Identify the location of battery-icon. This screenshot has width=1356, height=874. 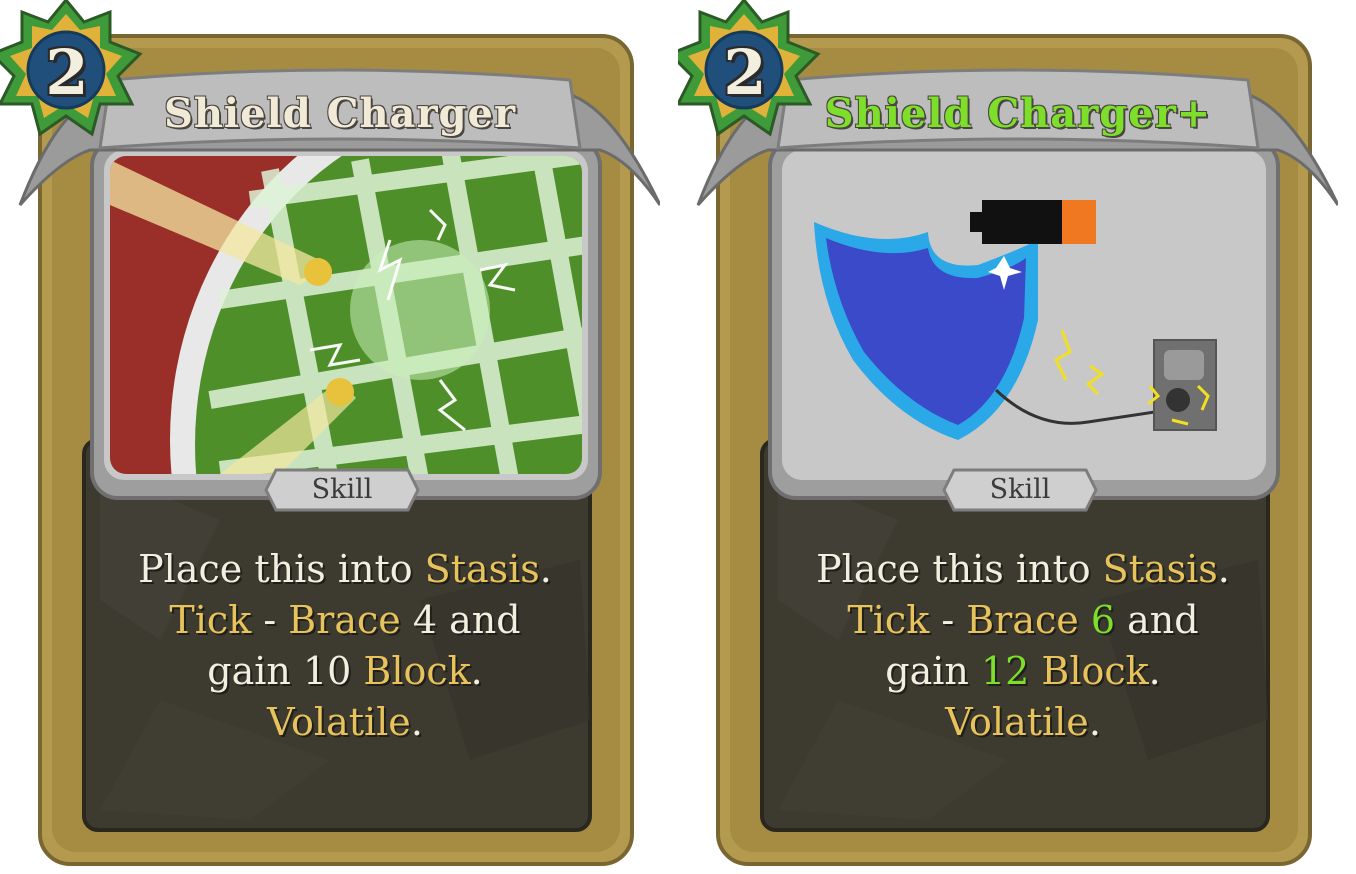
(1033, 222).